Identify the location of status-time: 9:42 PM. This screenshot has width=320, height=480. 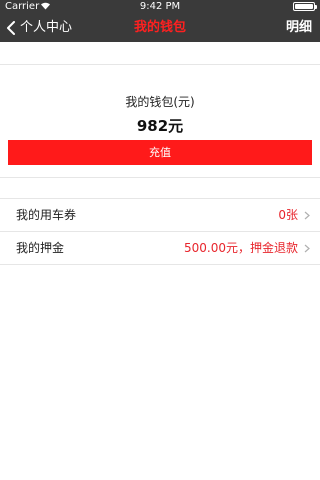
(160, 6).